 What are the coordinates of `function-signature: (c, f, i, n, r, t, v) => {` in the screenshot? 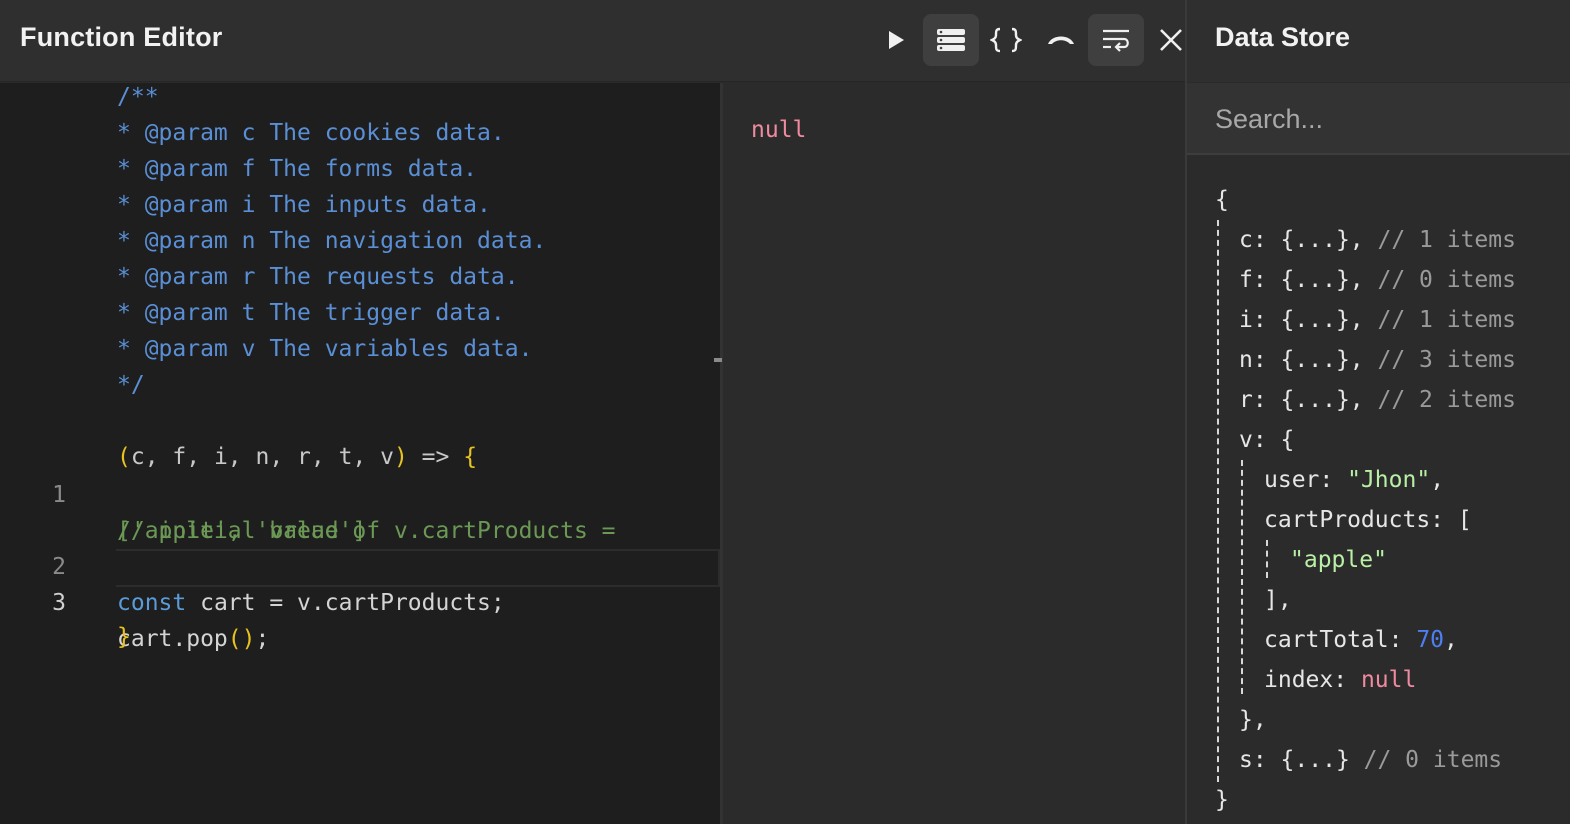 It's located at (297, 457).